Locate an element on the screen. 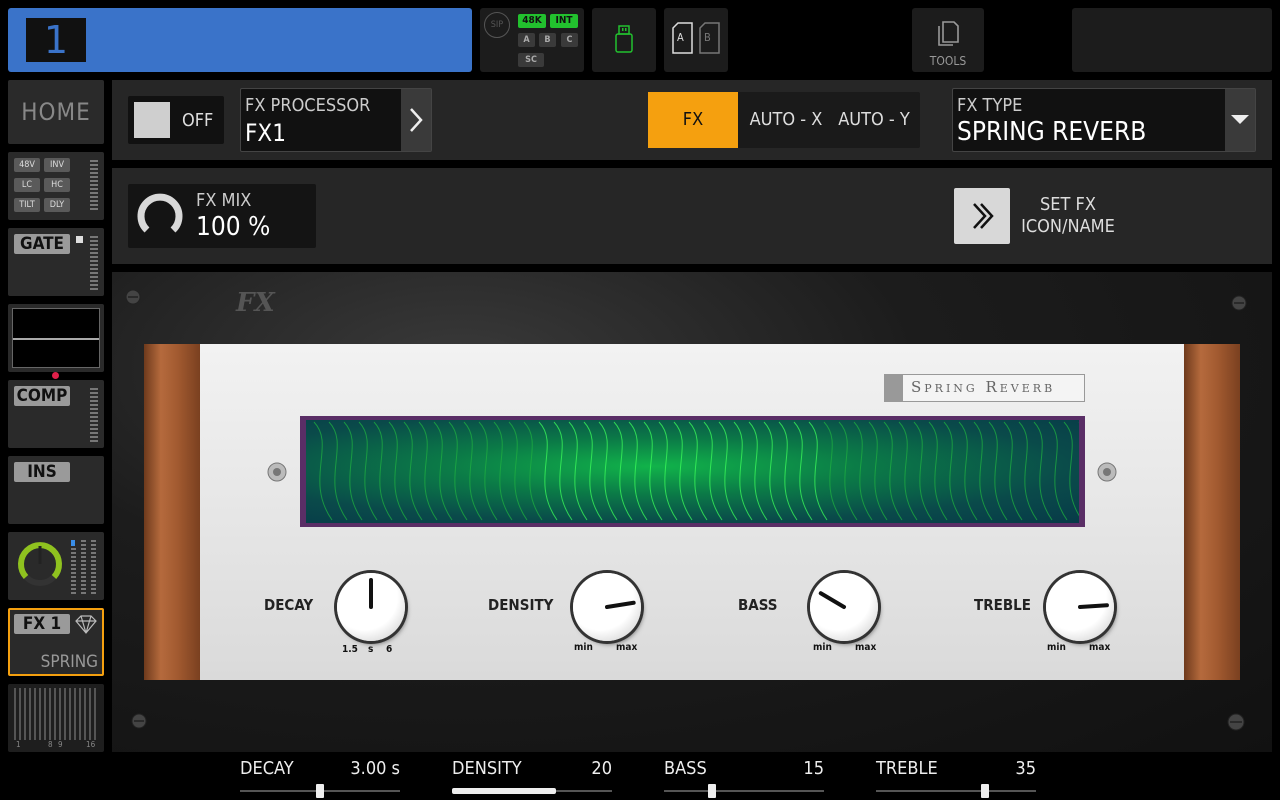 The height and width of the screenshot is (800, 1280). treble-knob is located at coordinates (1080, 607).